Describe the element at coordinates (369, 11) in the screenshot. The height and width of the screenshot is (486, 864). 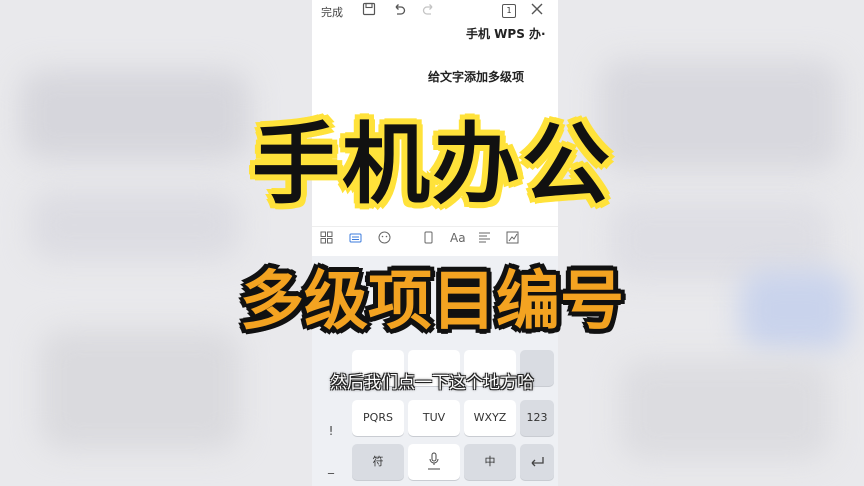
I see `save-icon` at that location.